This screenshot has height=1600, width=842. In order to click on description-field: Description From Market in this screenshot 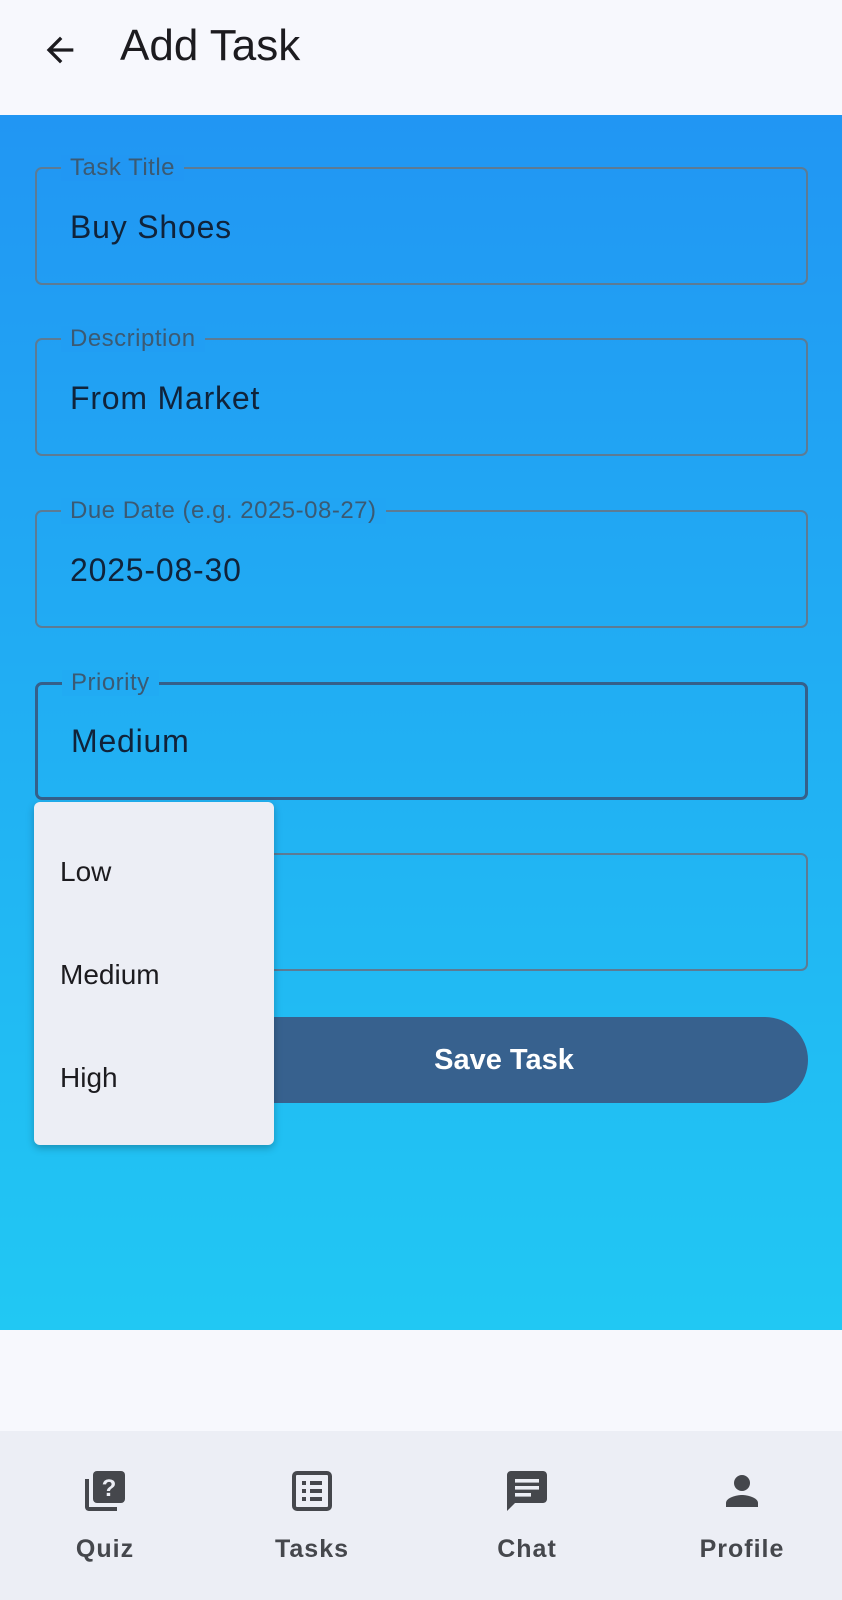, I will do `click(421, 391)`.